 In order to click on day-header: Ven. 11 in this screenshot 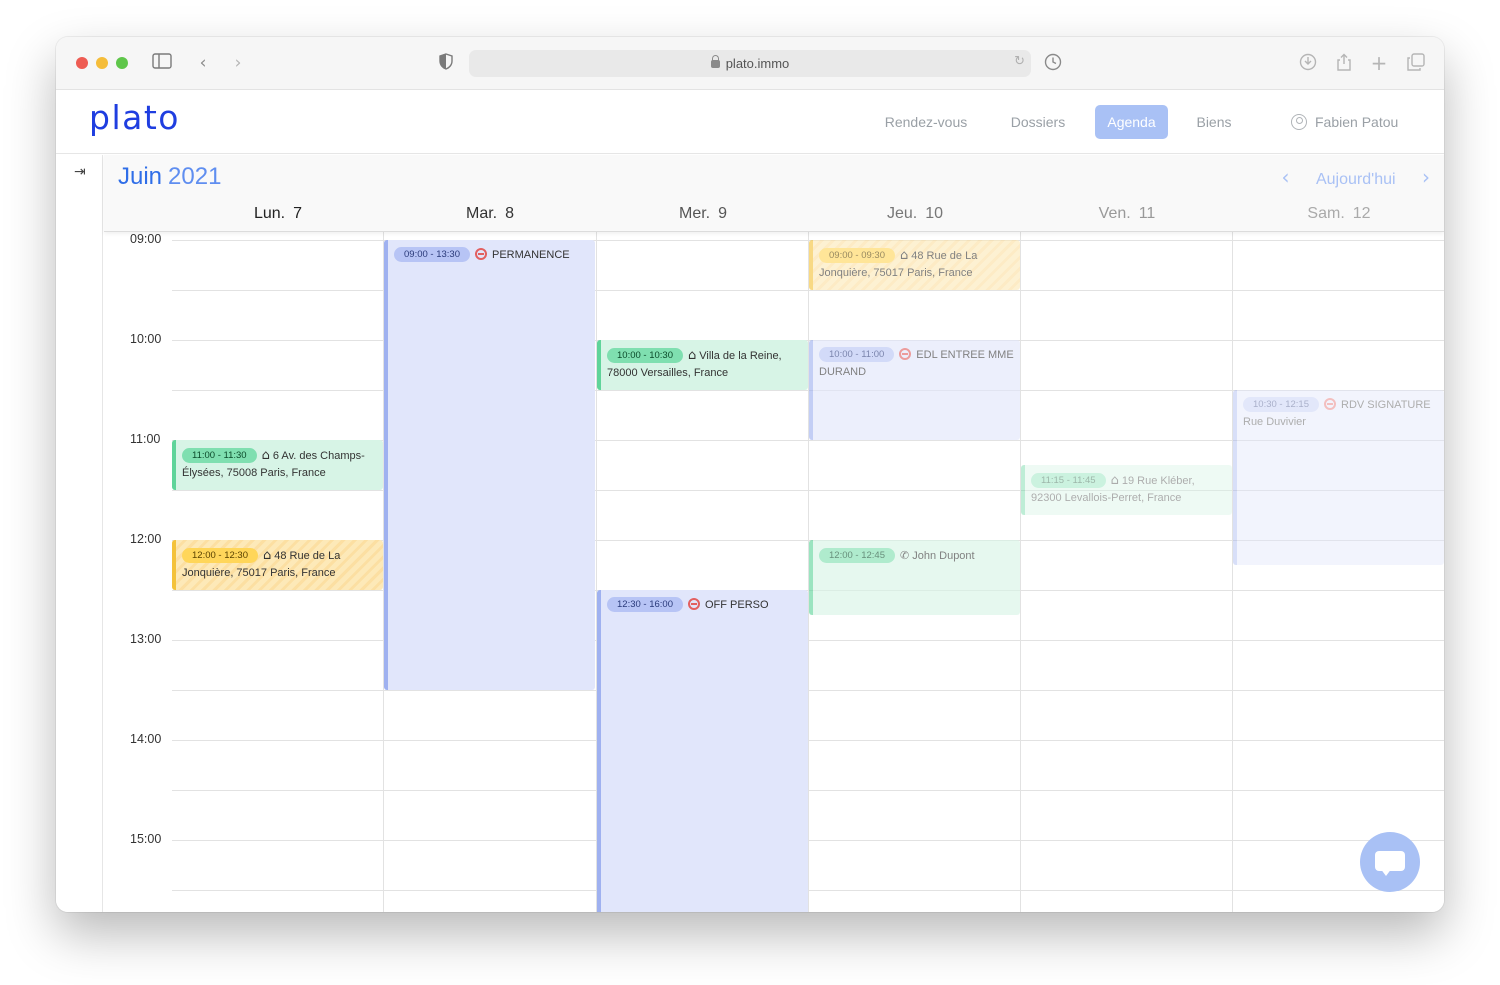, I will do `click(1127, 214)`.